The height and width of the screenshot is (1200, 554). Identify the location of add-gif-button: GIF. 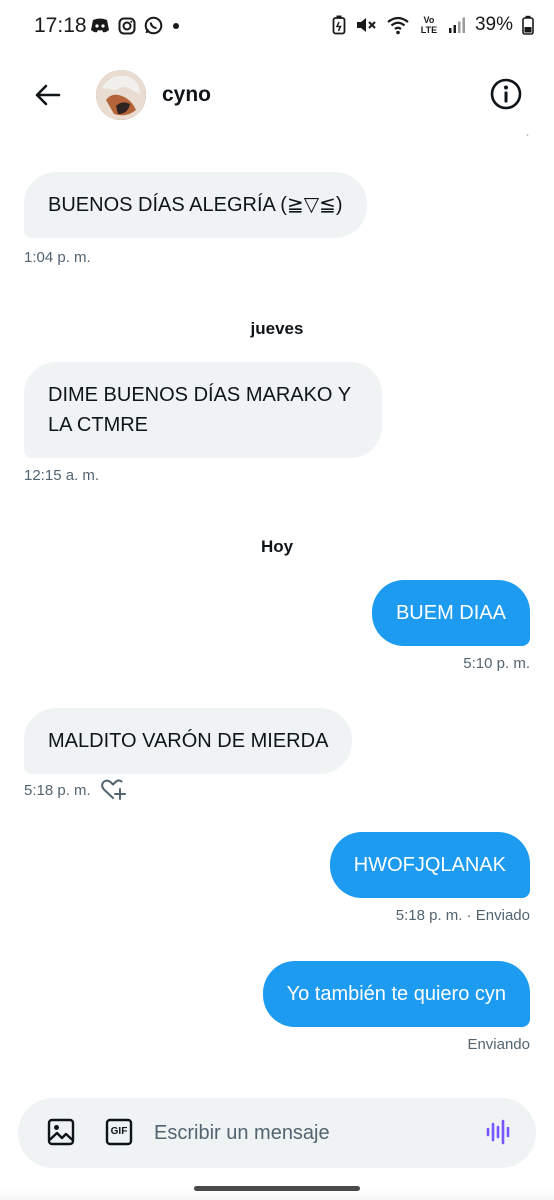
(119, 1132).